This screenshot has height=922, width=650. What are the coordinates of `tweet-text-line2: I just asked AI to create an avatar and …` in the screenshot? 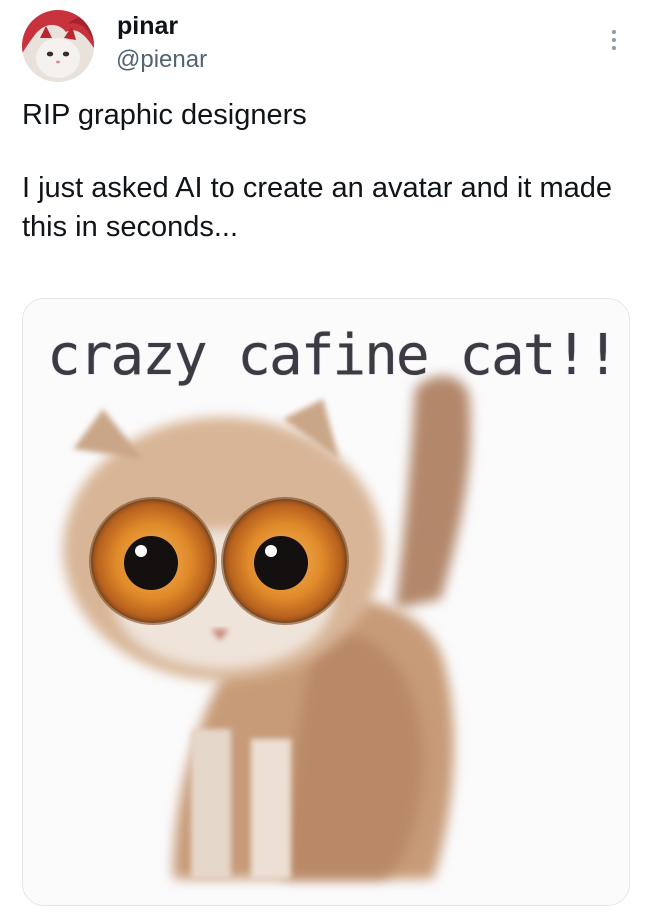 It's located at (317, 207).